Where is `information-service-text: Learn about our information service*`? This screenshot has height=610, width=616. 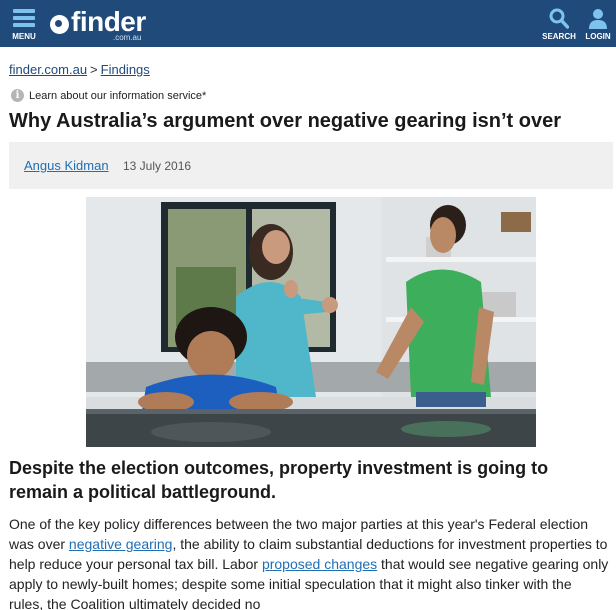
information-service-text: Learn about our information service* is located at coordinates (118, 95).